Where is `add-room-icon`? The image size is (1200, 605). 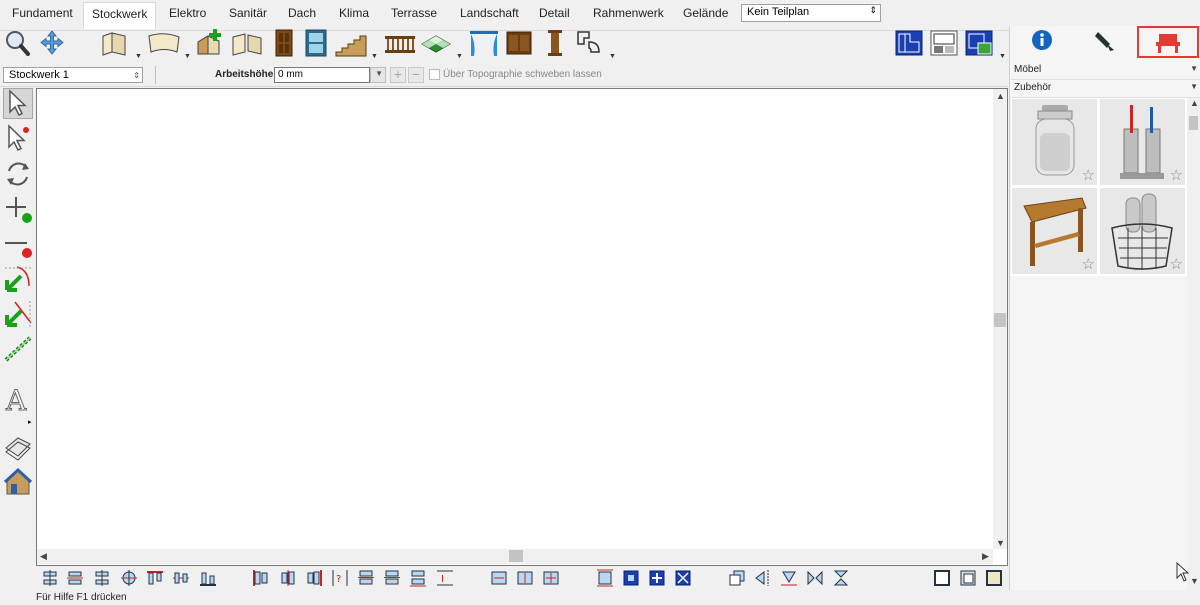 add-room-icon is located at coordinates (209, 43).